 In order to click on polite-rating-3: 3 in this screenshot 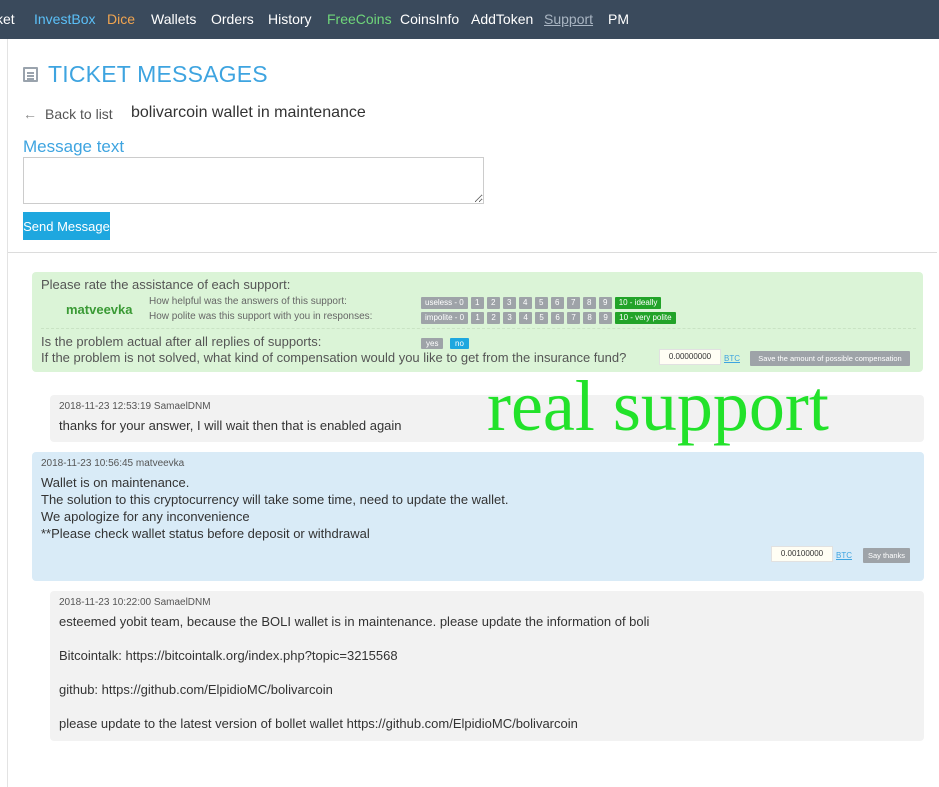, I will do `click(510, 318)`.